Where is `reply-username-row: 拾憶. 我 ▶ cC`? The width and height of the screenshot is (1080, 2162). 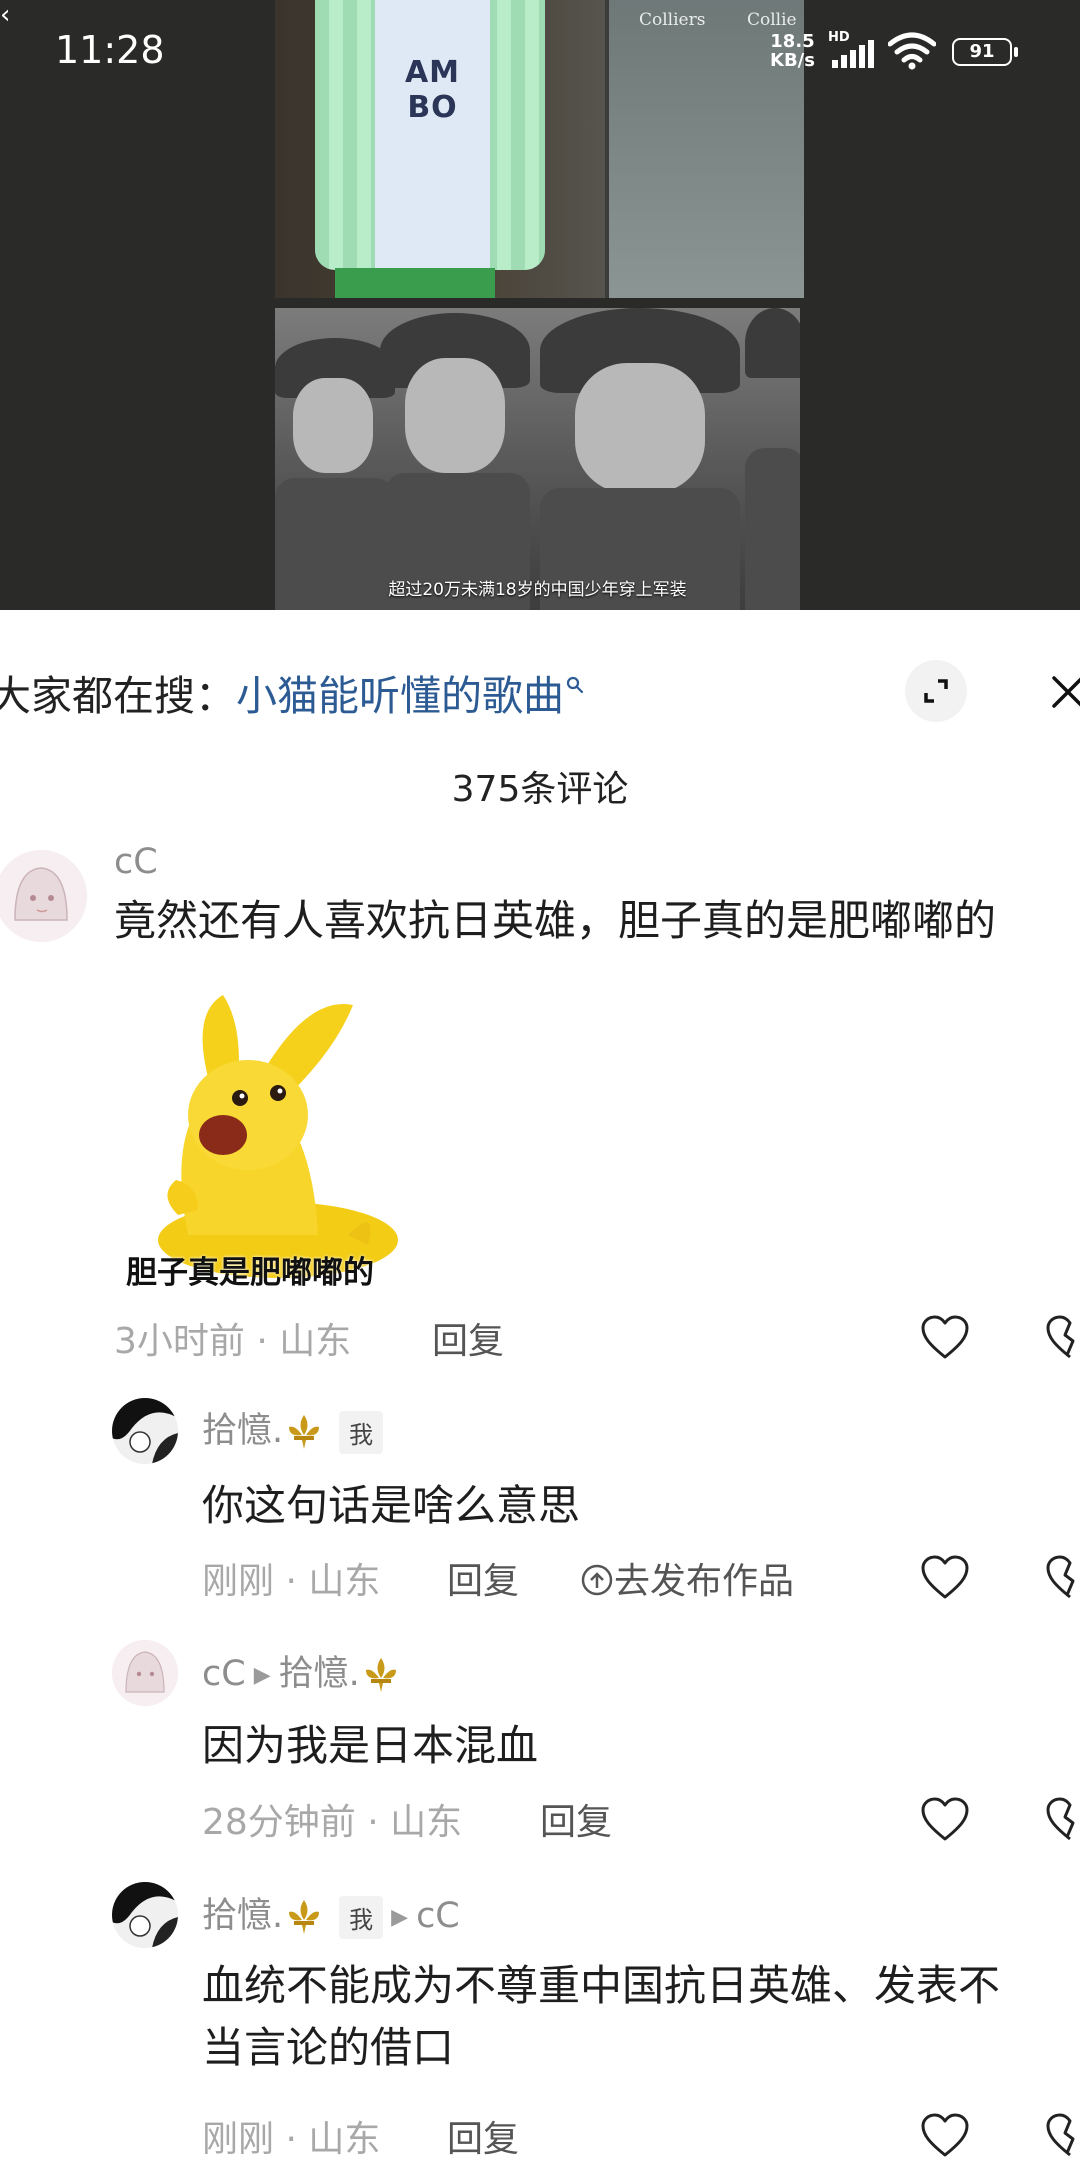
reply-username-row: 拾憶. 我 ▶ cC is located at coordinates (331, 1913).